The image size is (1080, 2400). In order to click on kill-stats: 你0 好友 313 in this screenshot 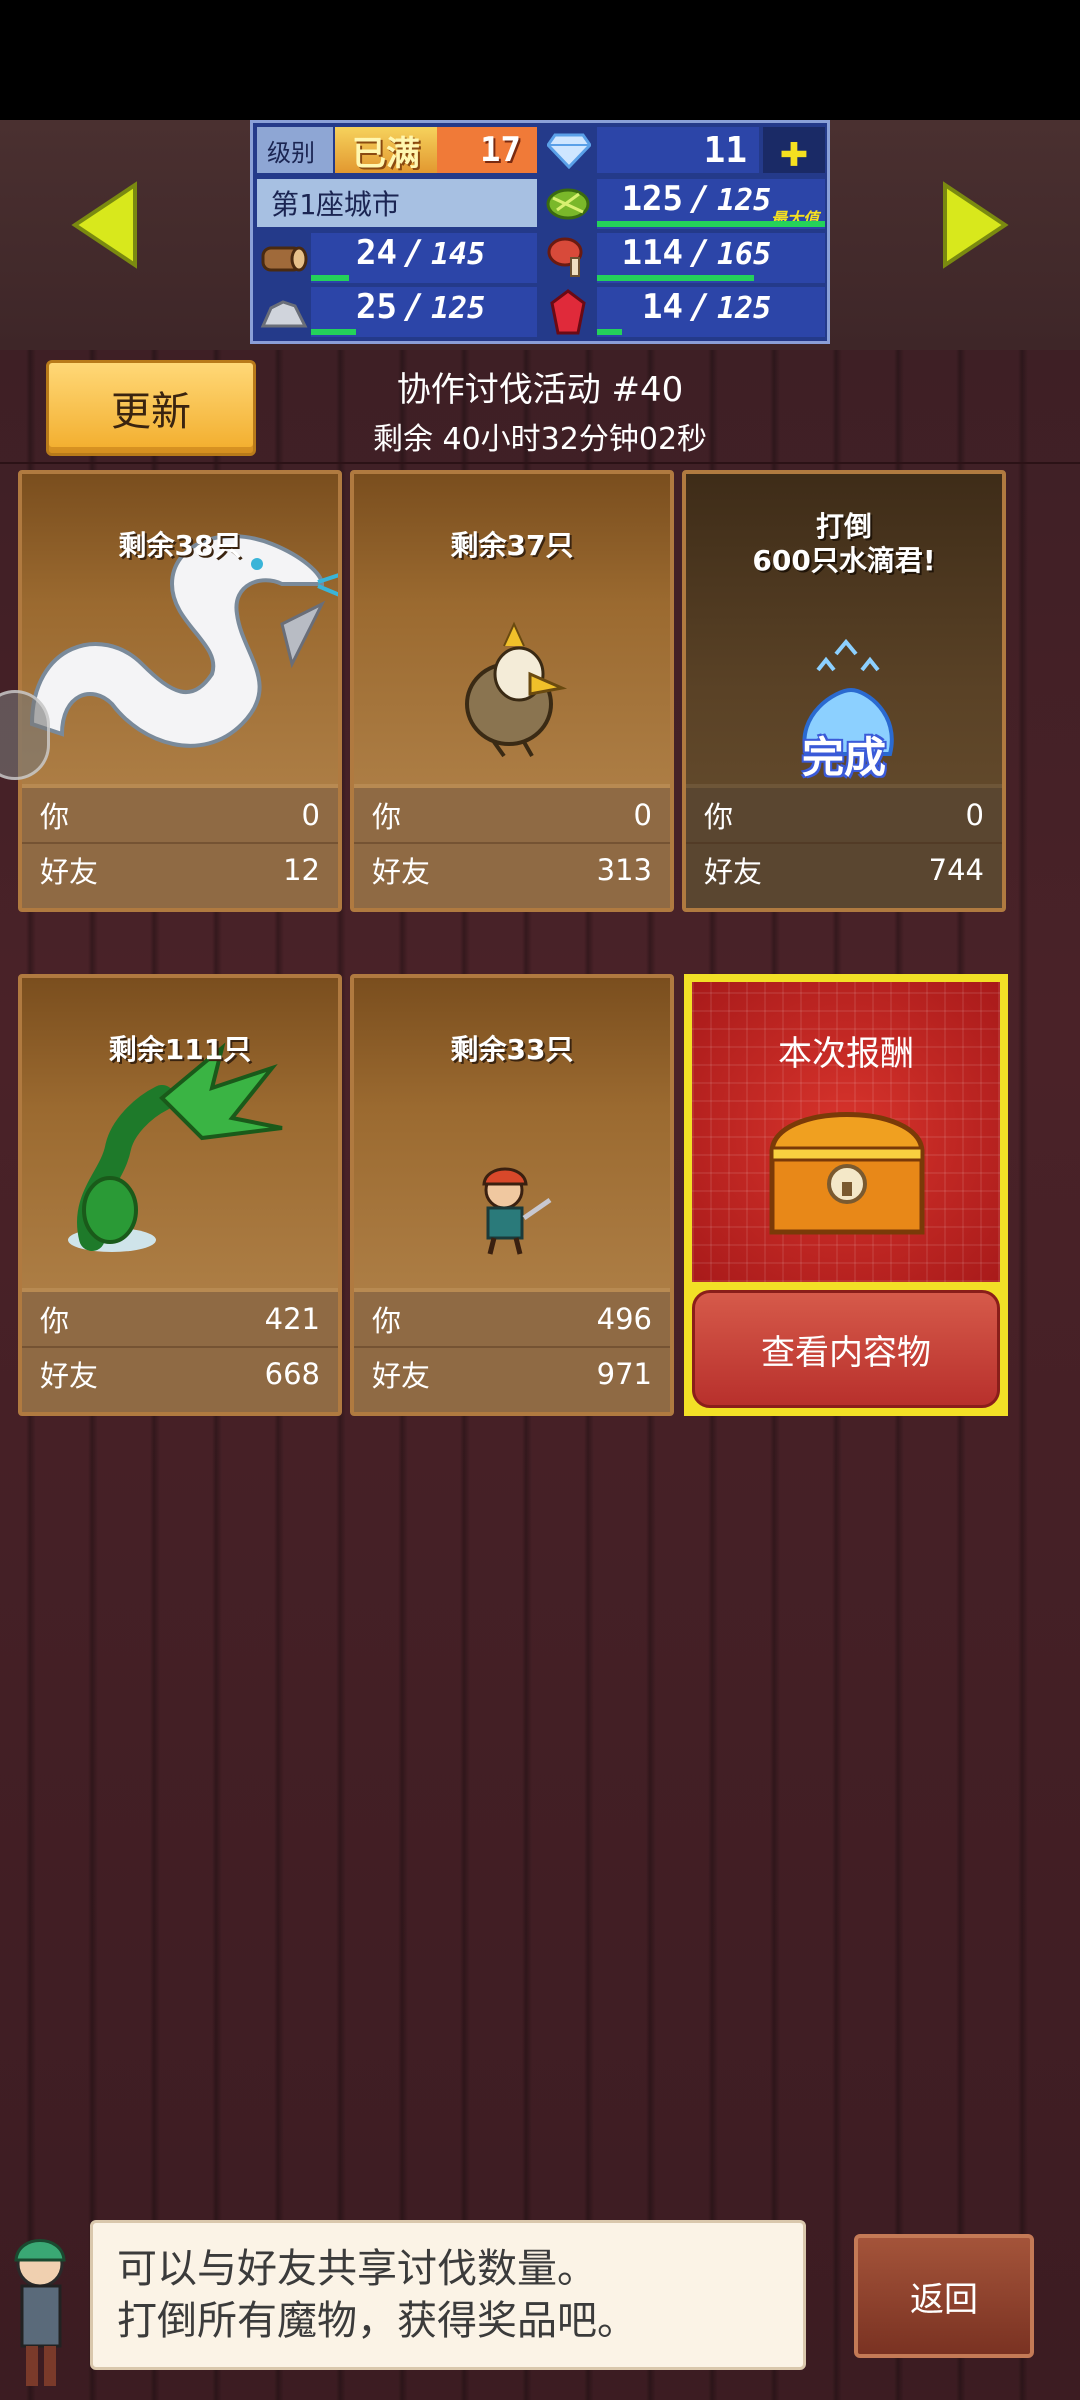, I will do `click(512, 846)`.